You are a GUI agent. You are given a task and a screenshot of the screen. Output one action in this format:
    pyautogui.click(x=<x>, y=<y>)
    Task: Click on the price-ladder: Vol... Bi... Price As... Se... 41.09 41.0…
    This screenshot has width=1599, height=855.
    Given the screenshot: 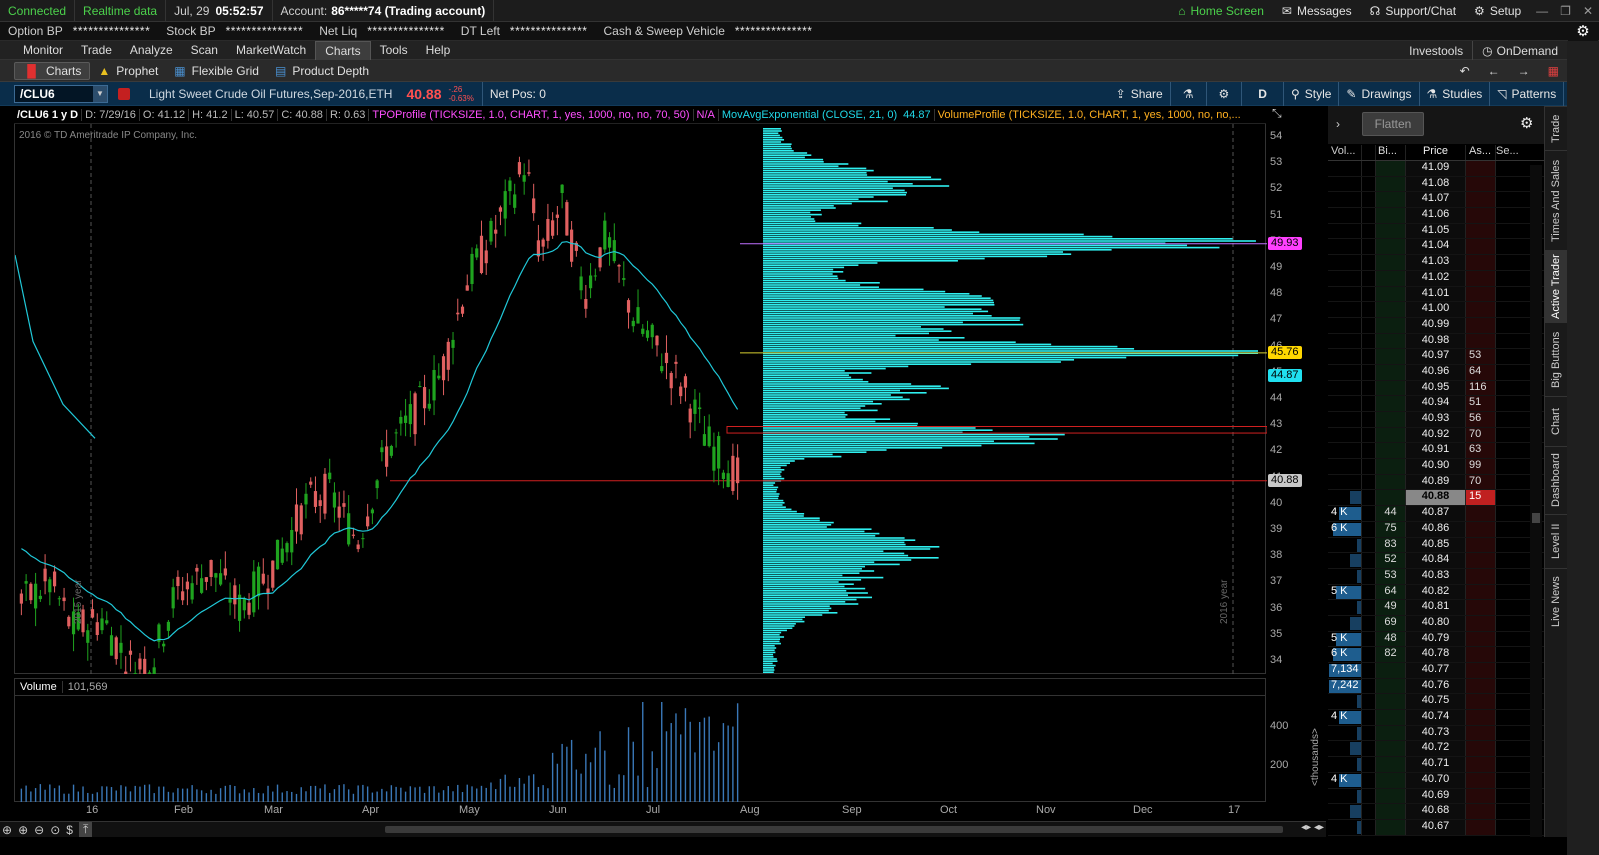 What is the action you would take?
    pyautogui.click(x=1436, y=491)
    